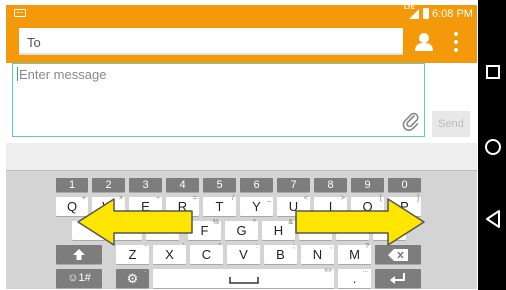  I want to click on key-v: V:, so click(243, 253).